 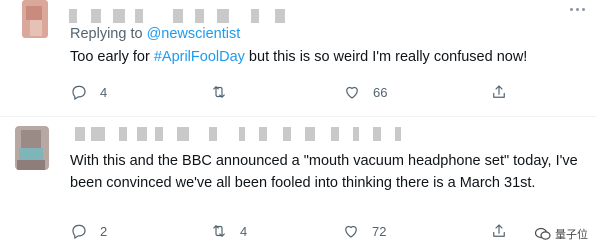 What do you see at coordinates (88, 231) in the screenshot?
I see `reply-button: 2` at bounding box center [88, 231].